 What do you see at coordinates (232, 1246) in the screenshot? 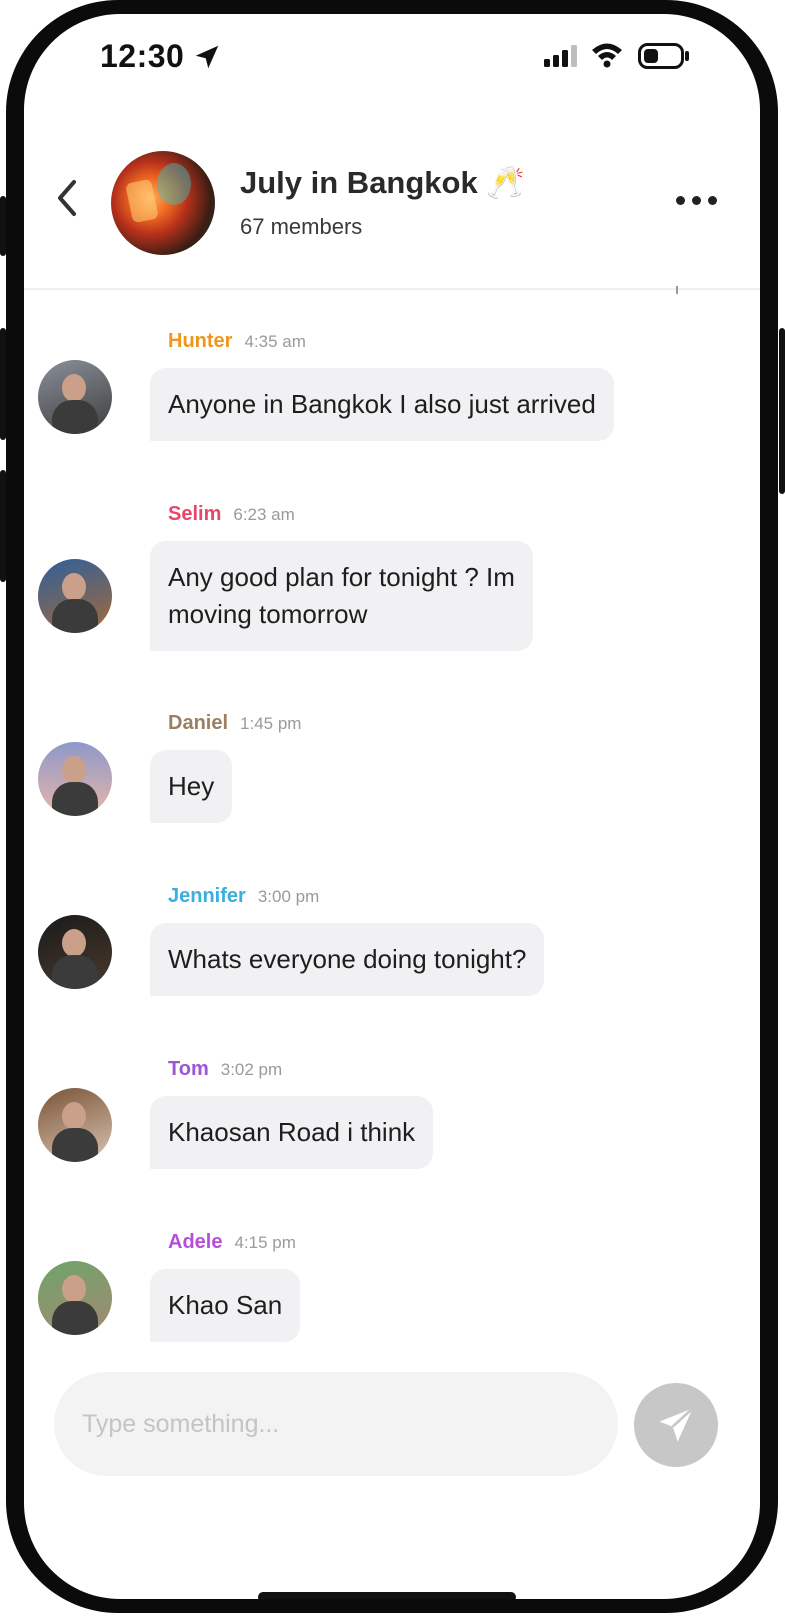
I see `message-meta: Adele 4:15 pm` at bounding box center [232, 1246].